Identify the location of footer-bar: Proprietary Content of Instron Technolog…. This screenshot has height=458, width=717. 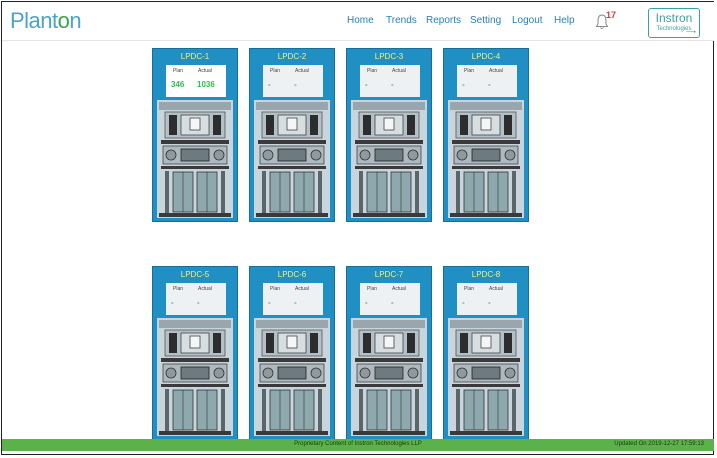
(358, 445).